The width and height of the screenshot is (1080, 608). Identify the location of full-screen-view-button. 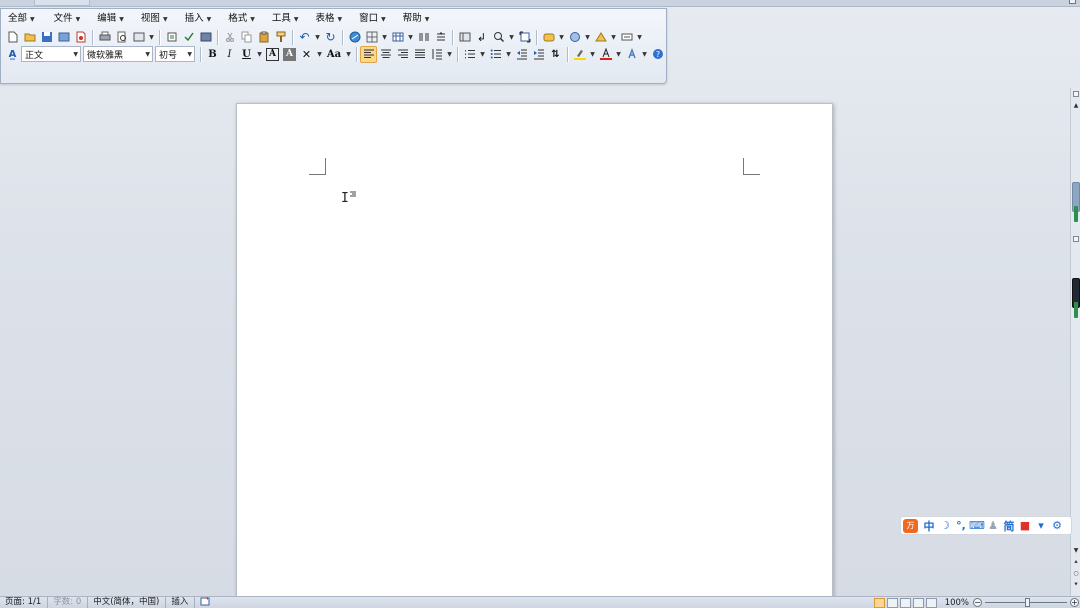
(892, 602).